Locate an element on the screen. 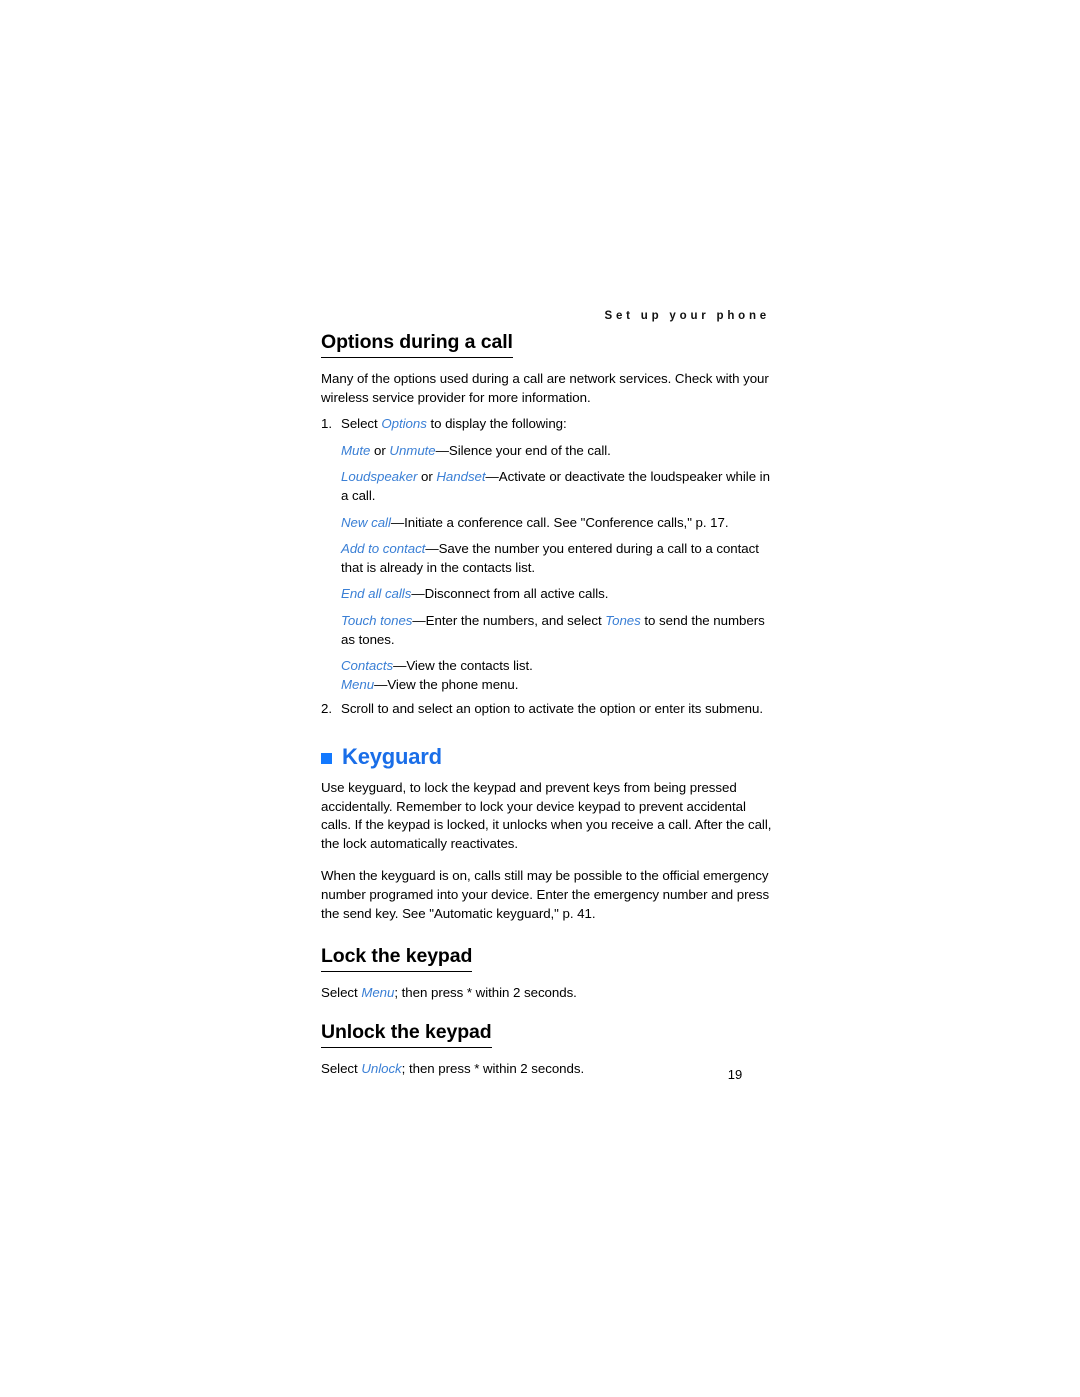 The image size is (1080, 1397). link-menu: Menu is located at coordinates (377, 992).